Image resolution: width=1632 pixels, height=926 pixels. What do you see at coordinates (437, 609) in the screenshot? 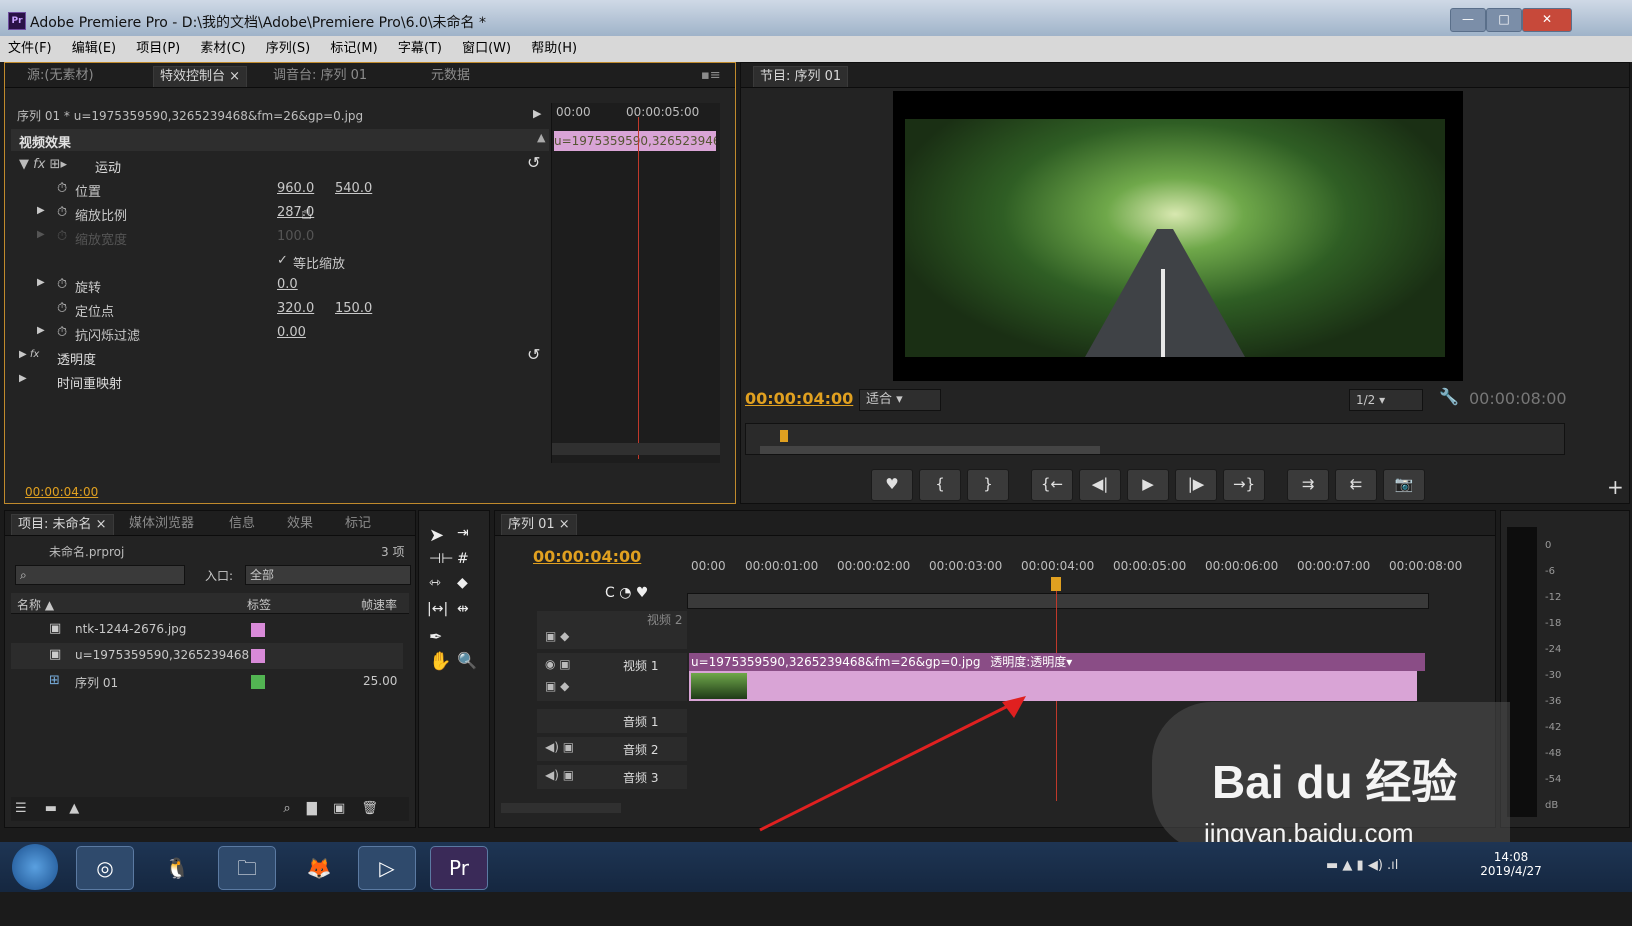
I see `slip-tool-icon: |↔|` at bounding box center [437, 609].